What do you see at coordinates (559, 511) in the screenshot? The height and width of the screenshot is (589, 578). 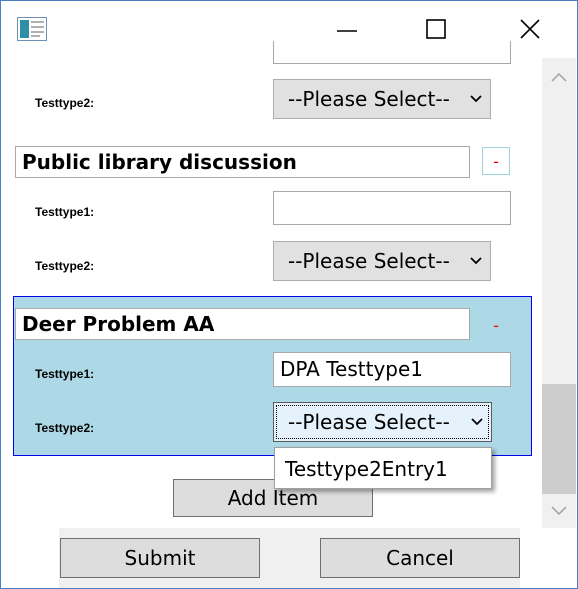 I see `scroll-down-icon` at bounding box center [559, 511].